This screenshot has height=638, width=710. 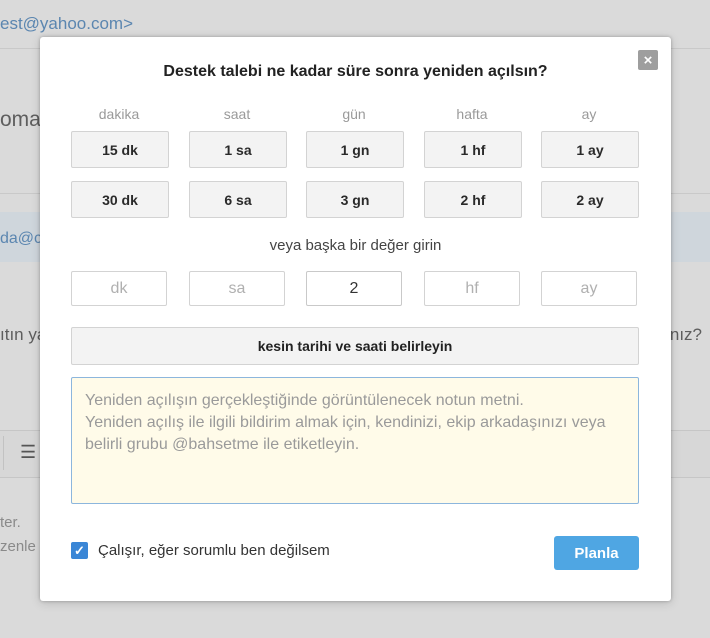 I want to click on set-exact-datetime-button: kesin tarihi ve saati belirleyin, so click(x=355, y=346).